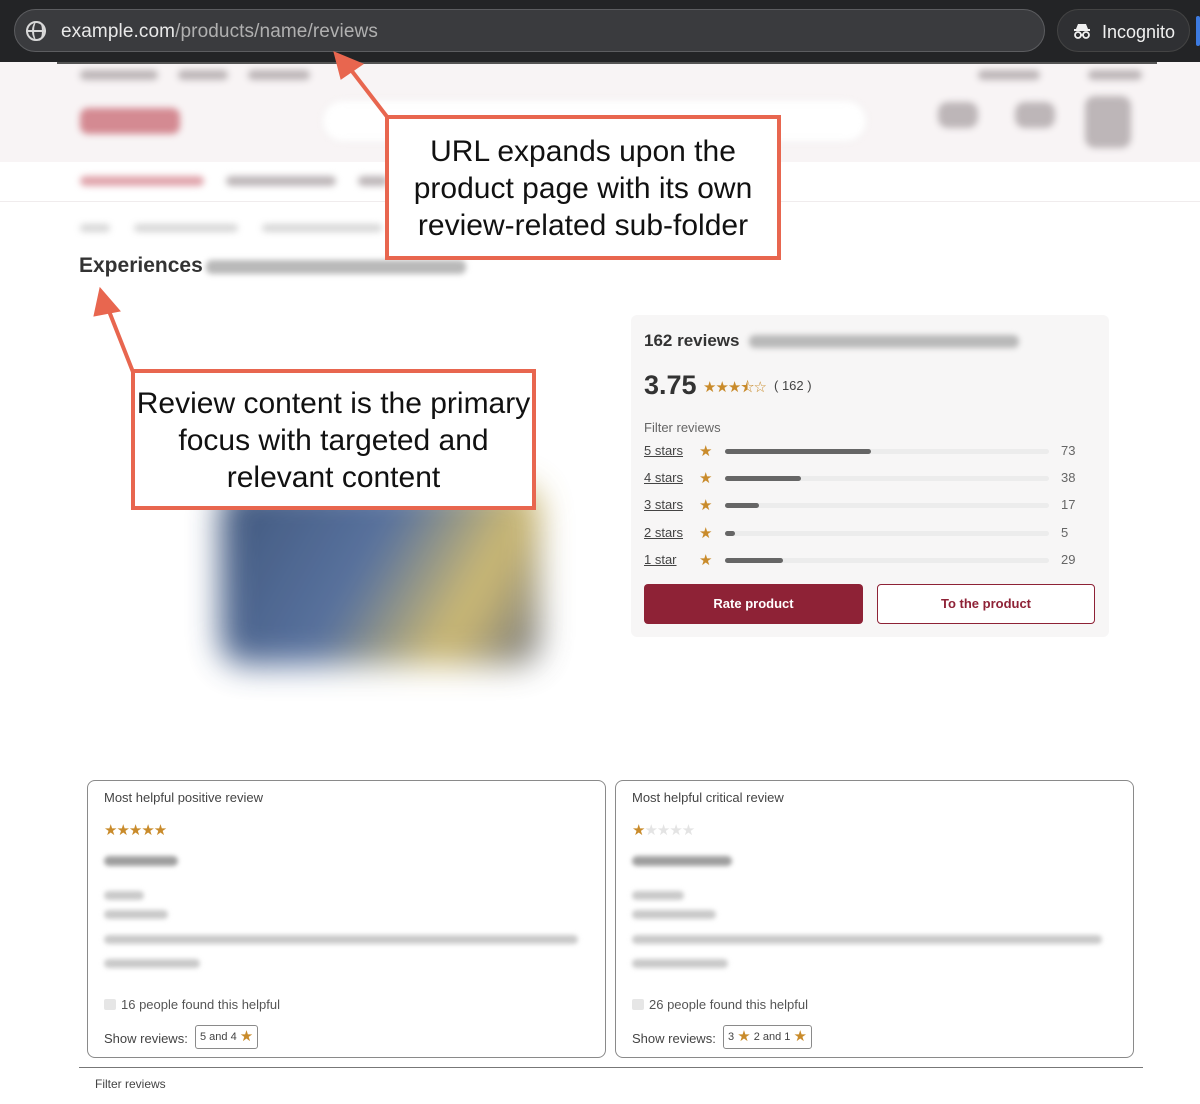 Image resolution: width=1200 pixels, height=1104 pixels. What do you see at coordinates (1068, 477) in the screenshot?
I see `rating-count: 38` at bounding box center [1068, 477].